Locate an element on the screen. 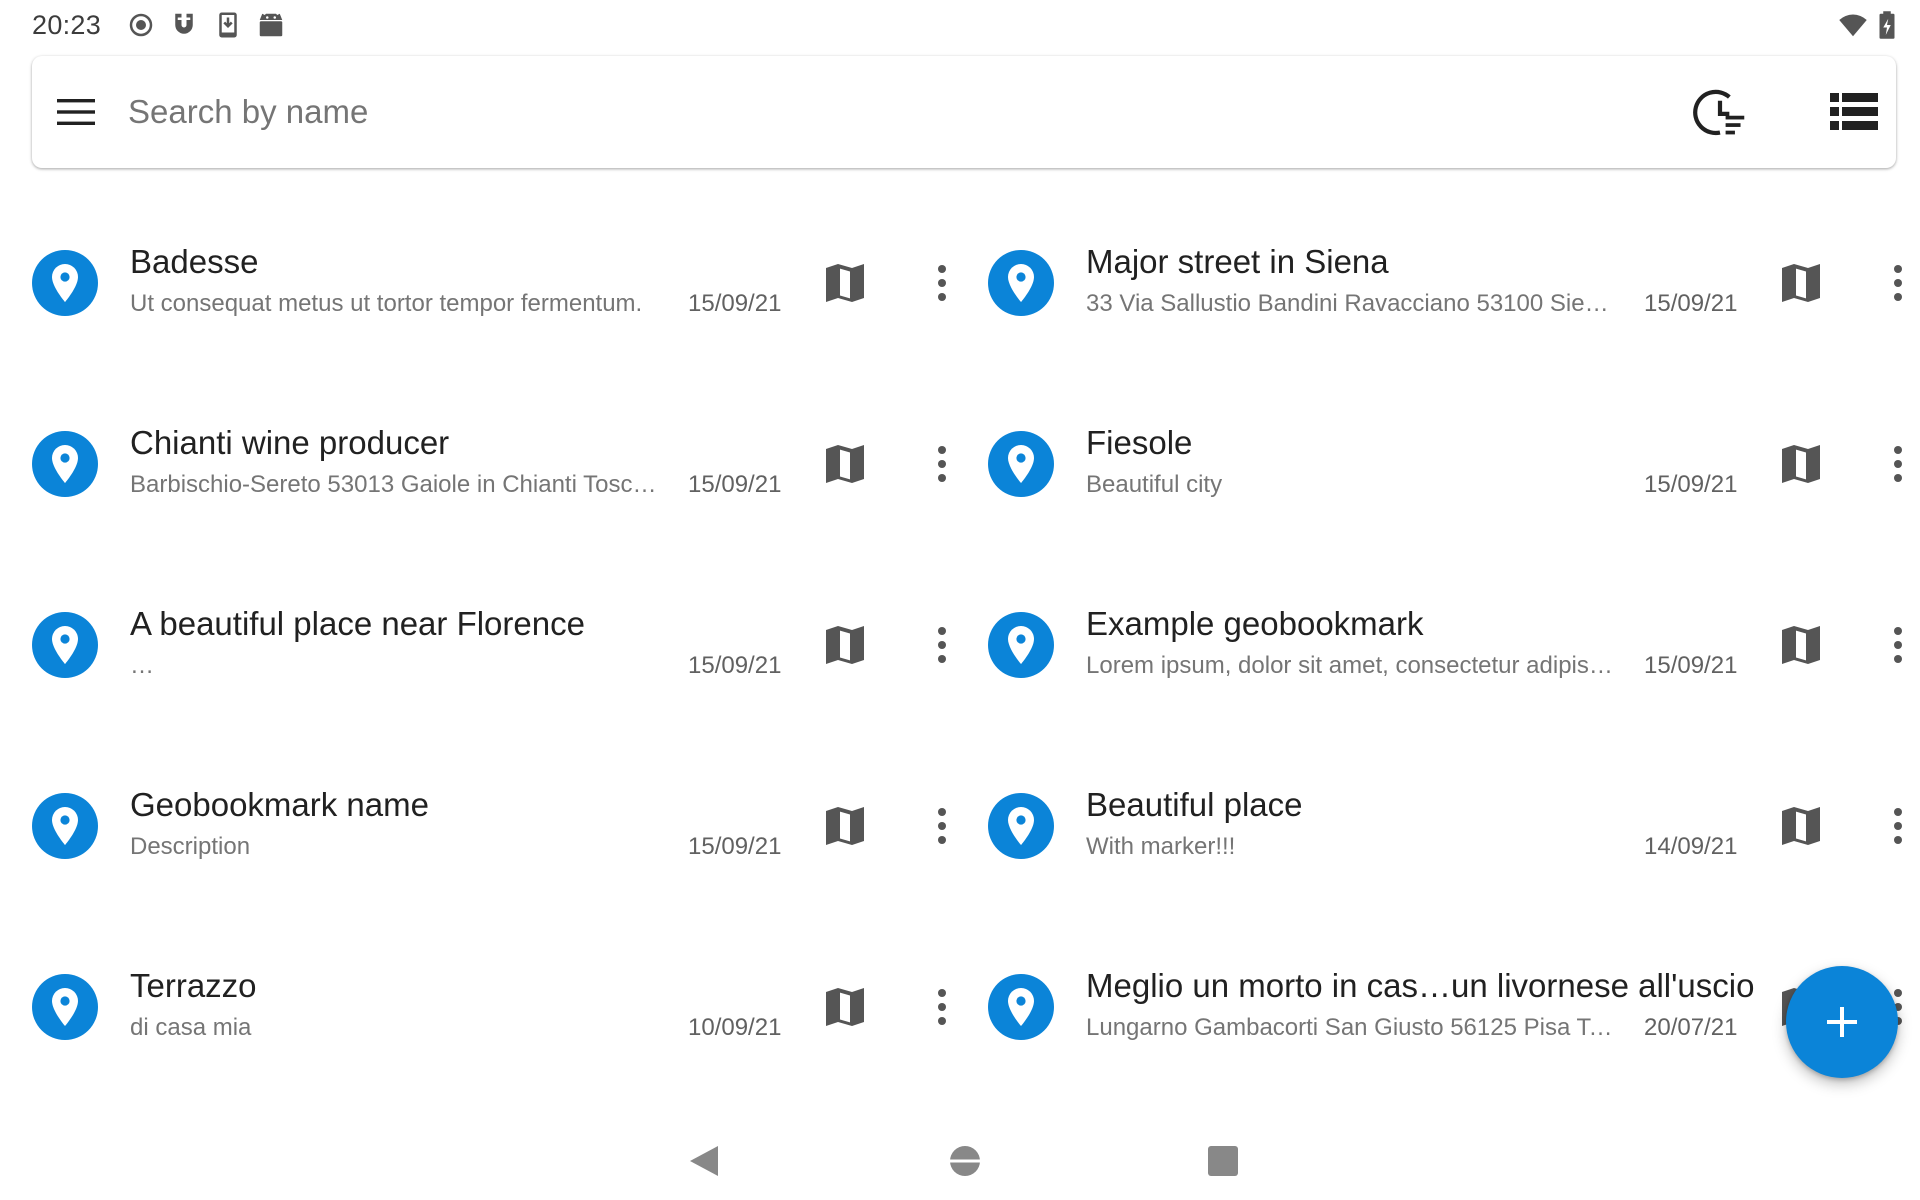 This screenshot has width=1920, height=1200. radio-button-icon is located at coordinates (141, 25).